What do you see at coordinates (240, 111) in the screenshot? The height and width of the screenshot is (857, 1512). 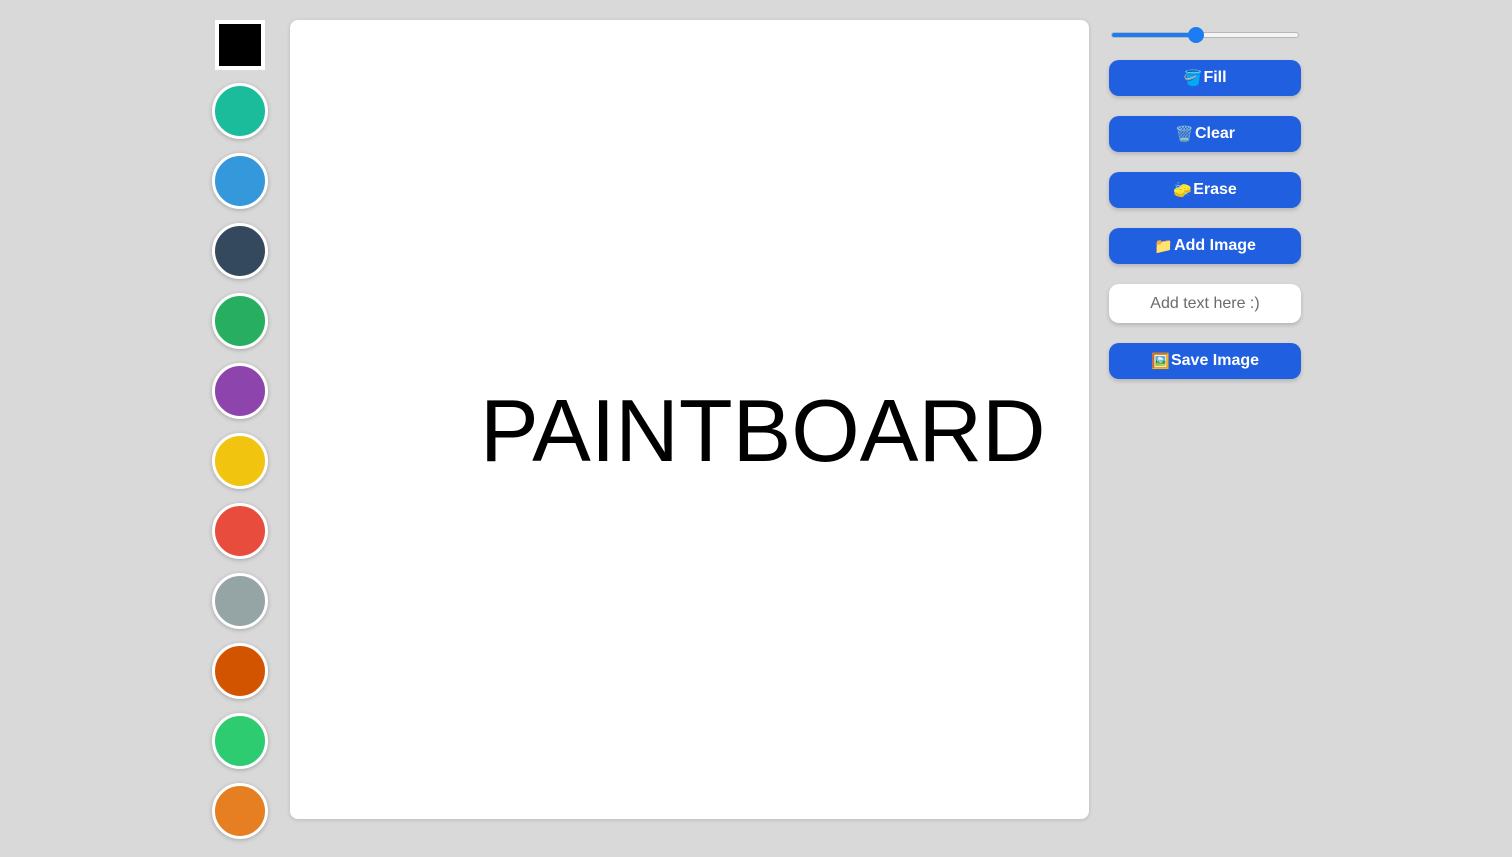 I see `color-swatch-turquoise` at bounding box center [240, 111].